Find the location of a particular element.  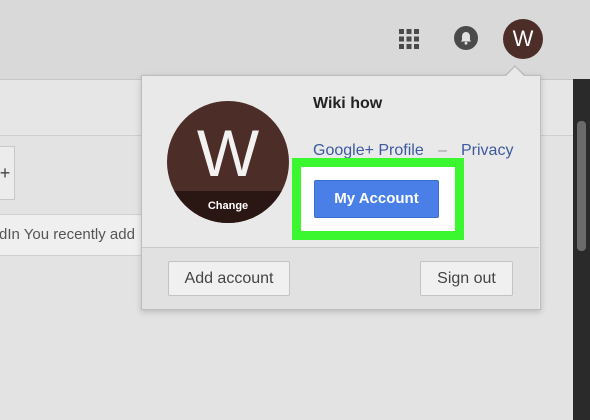

apps-grid-icon is located at coordinates (409, 39).